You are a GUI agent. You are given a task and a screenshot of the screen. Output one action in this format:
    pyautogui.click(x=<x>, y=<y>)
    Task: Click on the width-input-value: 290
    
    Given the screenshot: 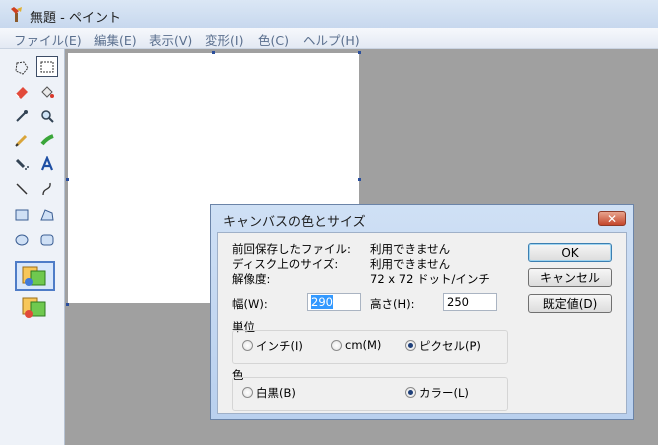 What is the action you would take?
    pyautogui.click(x=322, y=302)
    